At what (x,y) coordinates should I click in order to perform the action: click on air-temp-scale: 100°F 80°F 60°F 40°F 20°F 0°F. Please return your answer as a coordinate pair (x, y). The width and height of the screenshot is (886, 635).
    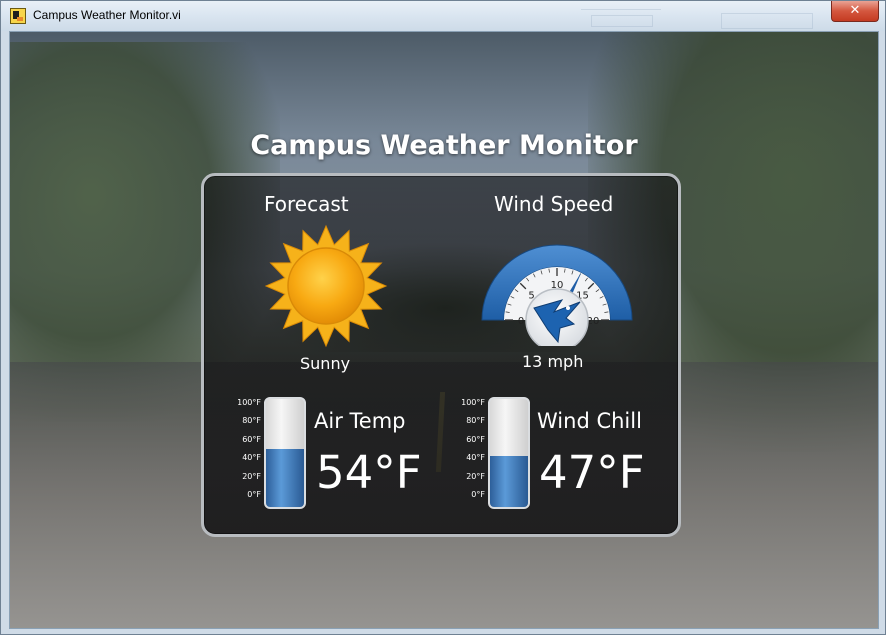
    Looking at the image, I should click on (246, 453).